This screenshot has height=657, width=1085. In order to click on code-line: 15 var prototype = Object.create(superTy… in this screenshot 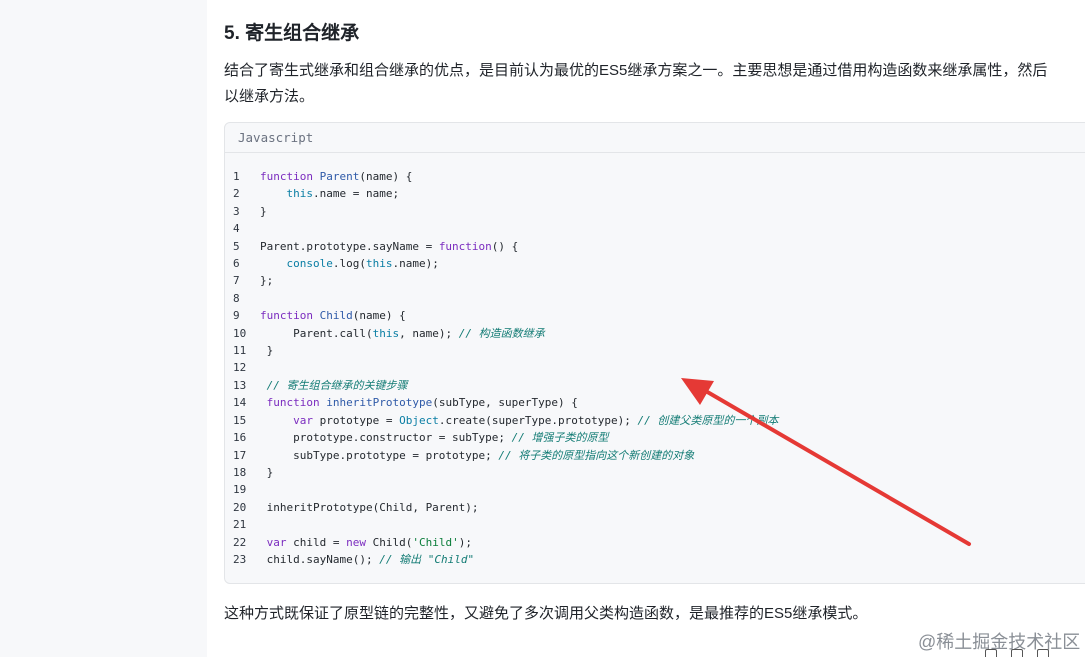, I will do `click(655, 420)`.